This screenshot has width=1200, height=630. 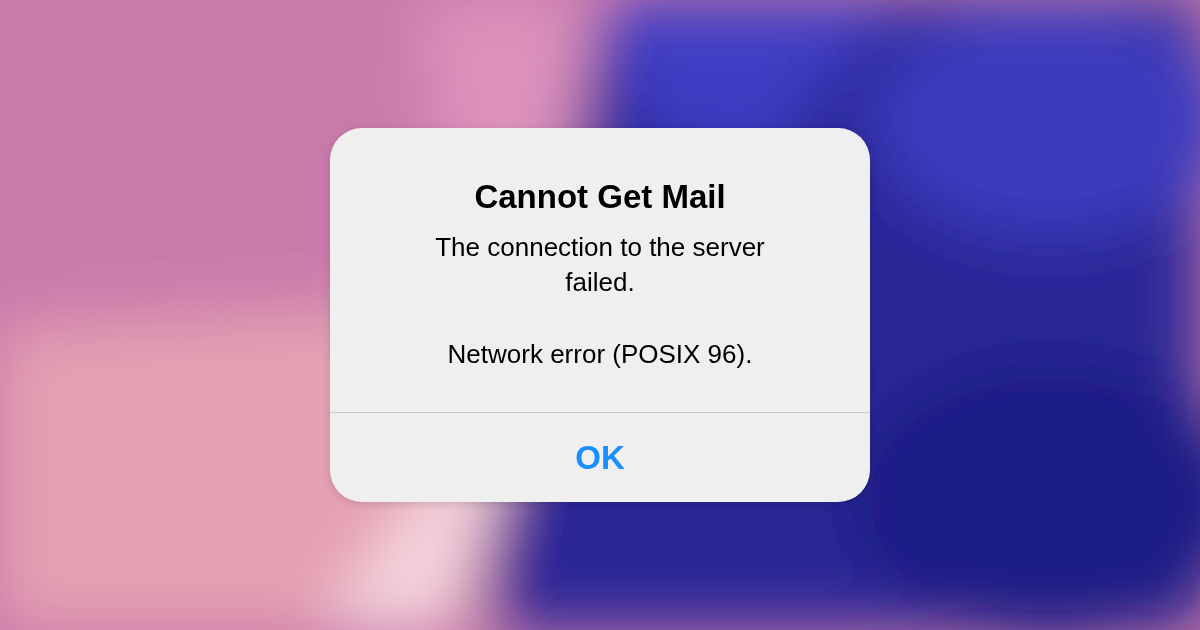 I want to click on ok-button: OK, so click(x=600, y=457).